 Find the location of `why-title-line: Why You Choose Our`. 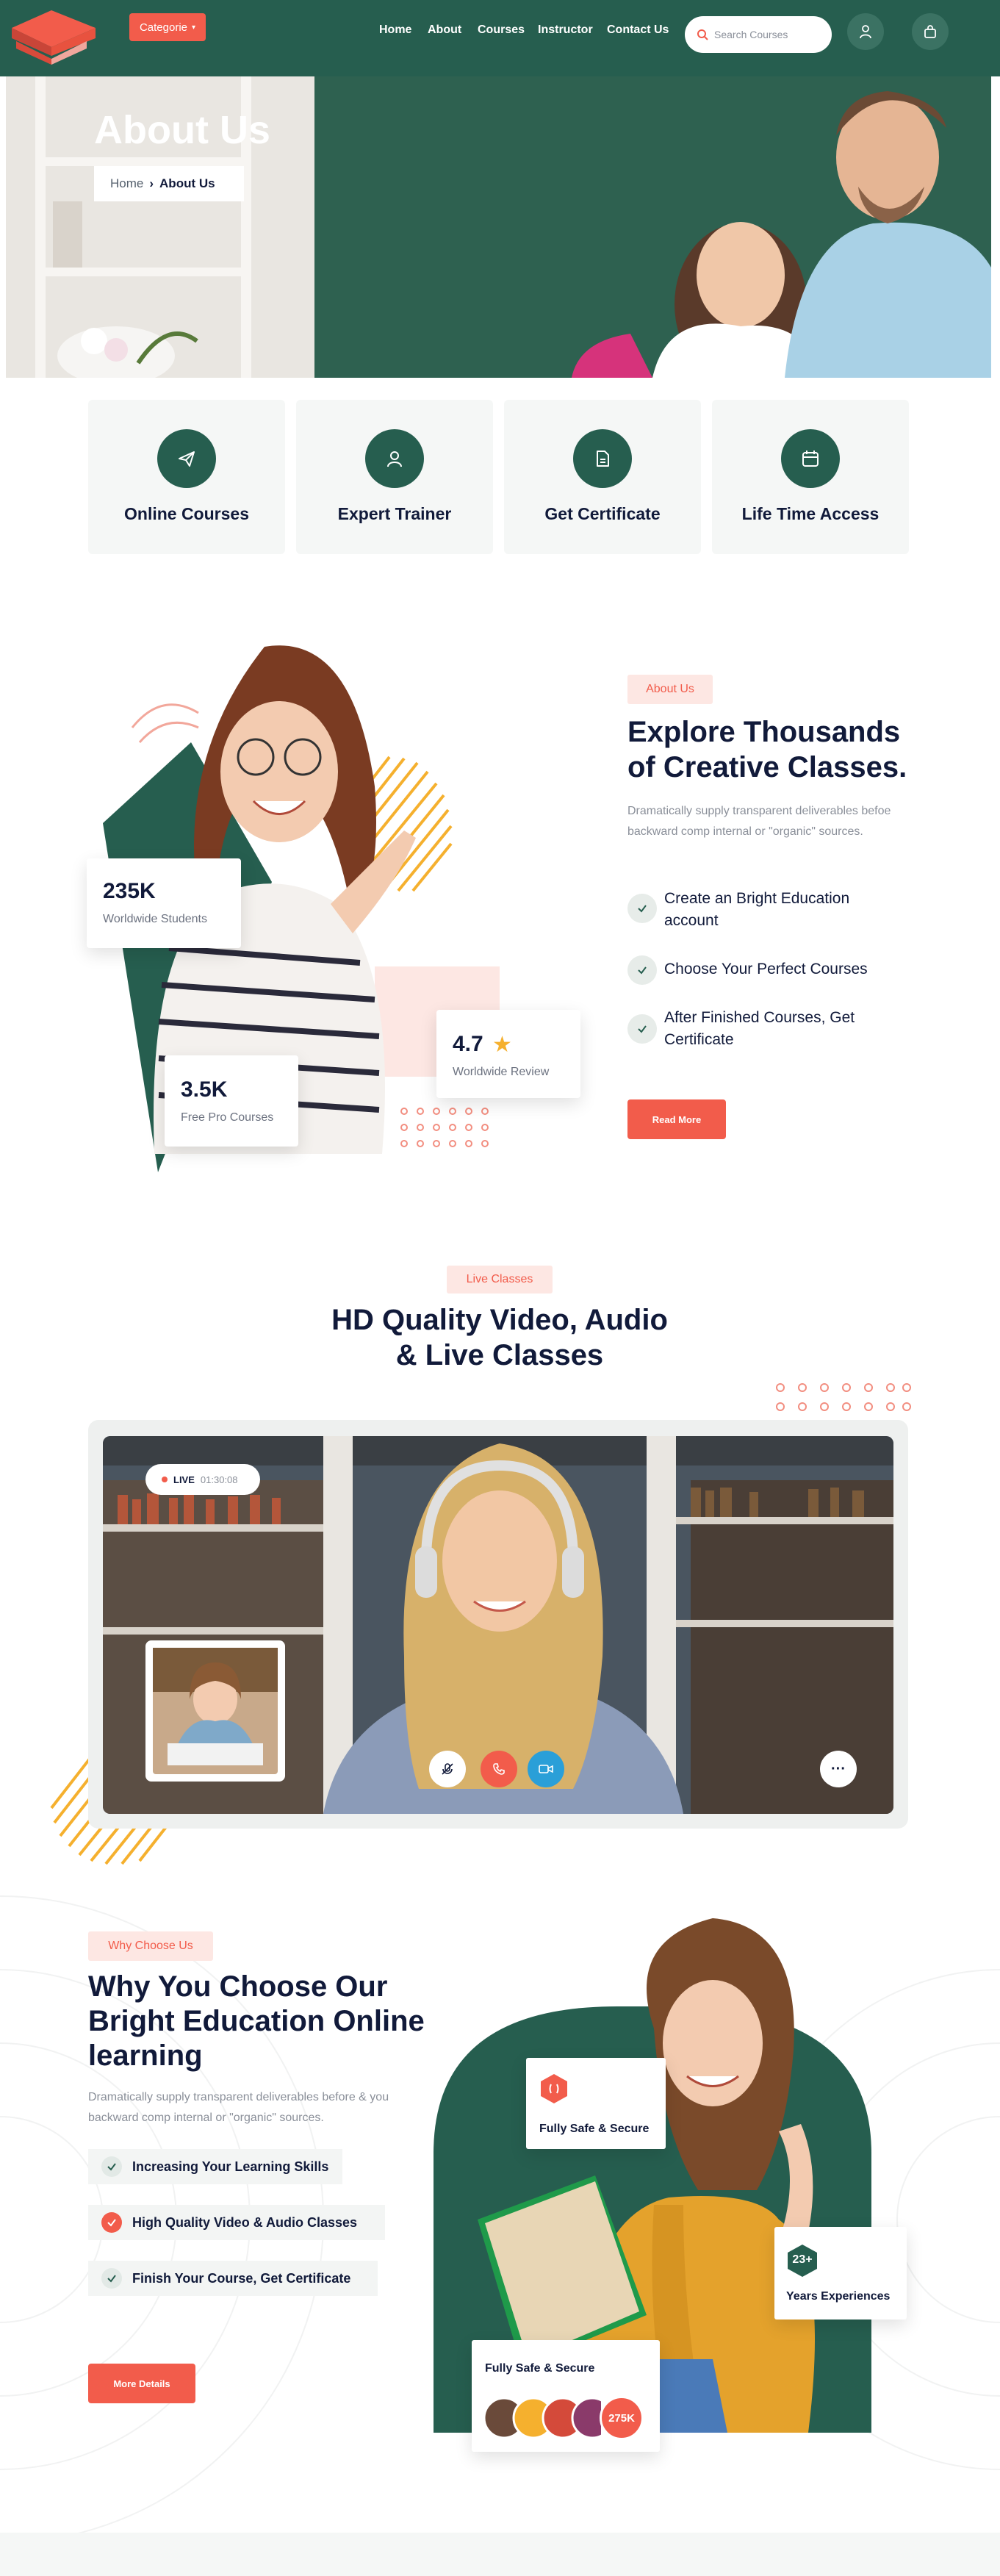

why-title-line: Why You Choose Our is located at coordinates (238, 1986).